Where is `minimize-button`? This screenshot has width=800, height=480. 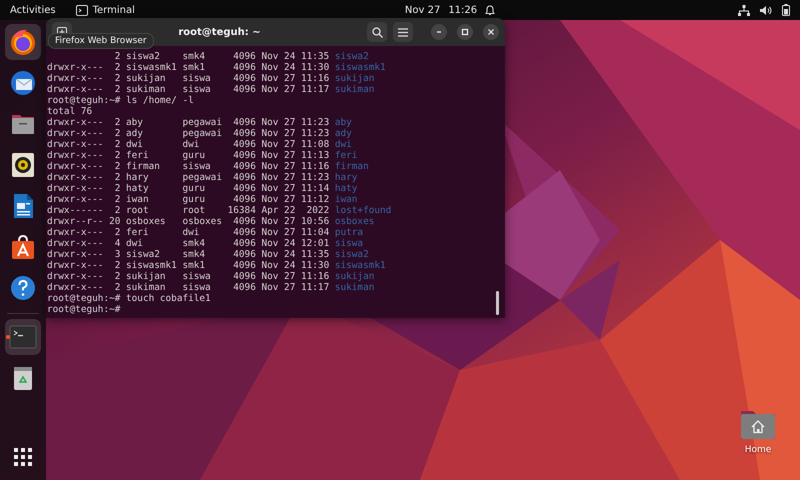
minimize-button is located at coordinates (439, 32).